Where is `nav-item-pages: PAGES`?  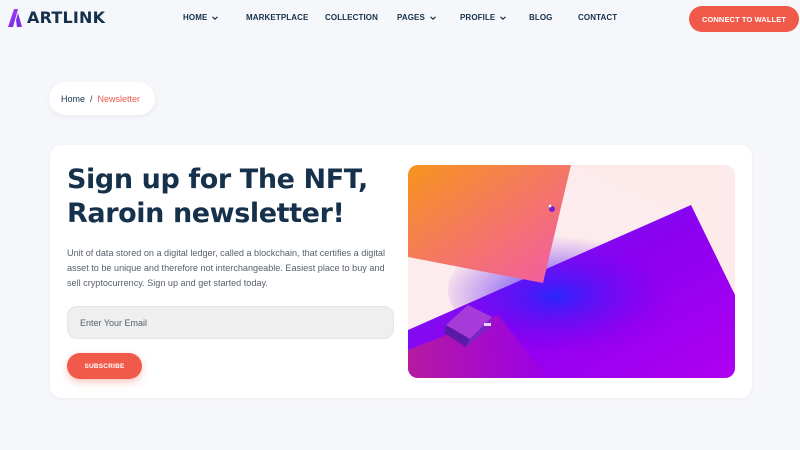
nav-item-pages: PAGES is located at coordinates (417, 17).